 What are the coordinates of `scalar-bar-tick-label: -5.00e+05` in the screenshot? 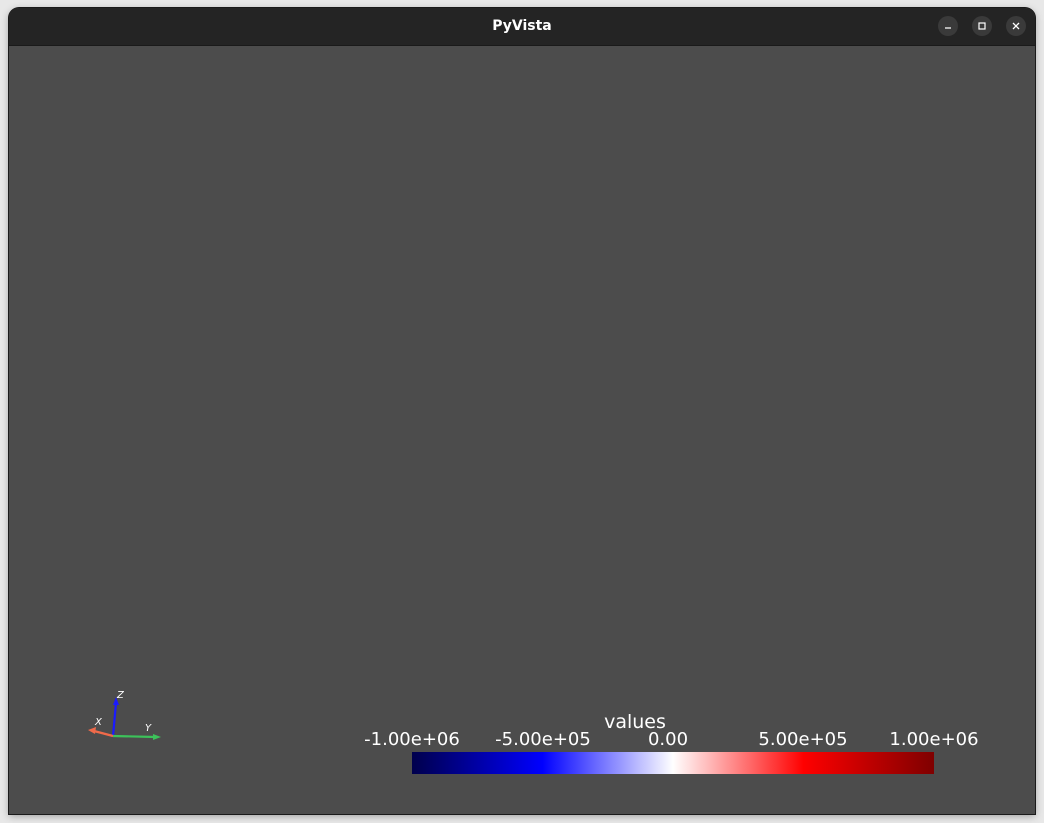 It's located at (543, 739).